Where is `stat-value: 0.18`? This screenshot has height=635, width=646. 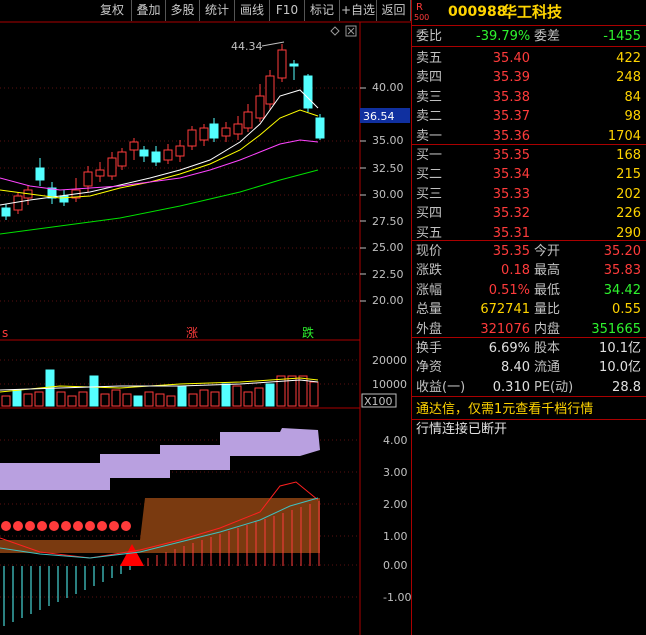
stat-value: 0.18 is located at coordinates (515, 271).